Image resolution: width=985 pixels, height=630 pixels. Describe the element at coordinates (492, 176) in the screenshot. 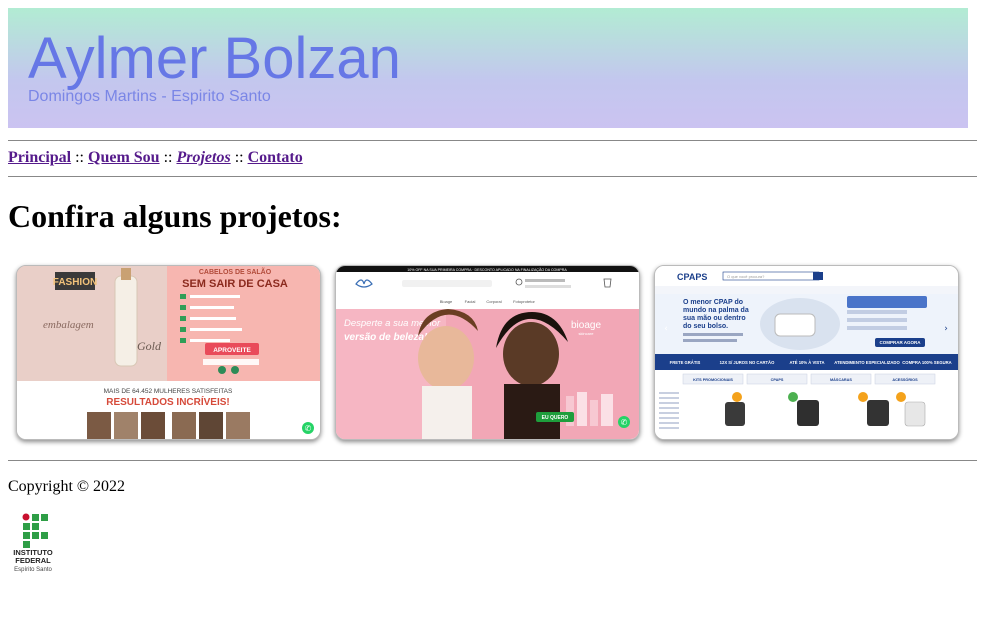

I see `nav-bottom-divider` at that location.